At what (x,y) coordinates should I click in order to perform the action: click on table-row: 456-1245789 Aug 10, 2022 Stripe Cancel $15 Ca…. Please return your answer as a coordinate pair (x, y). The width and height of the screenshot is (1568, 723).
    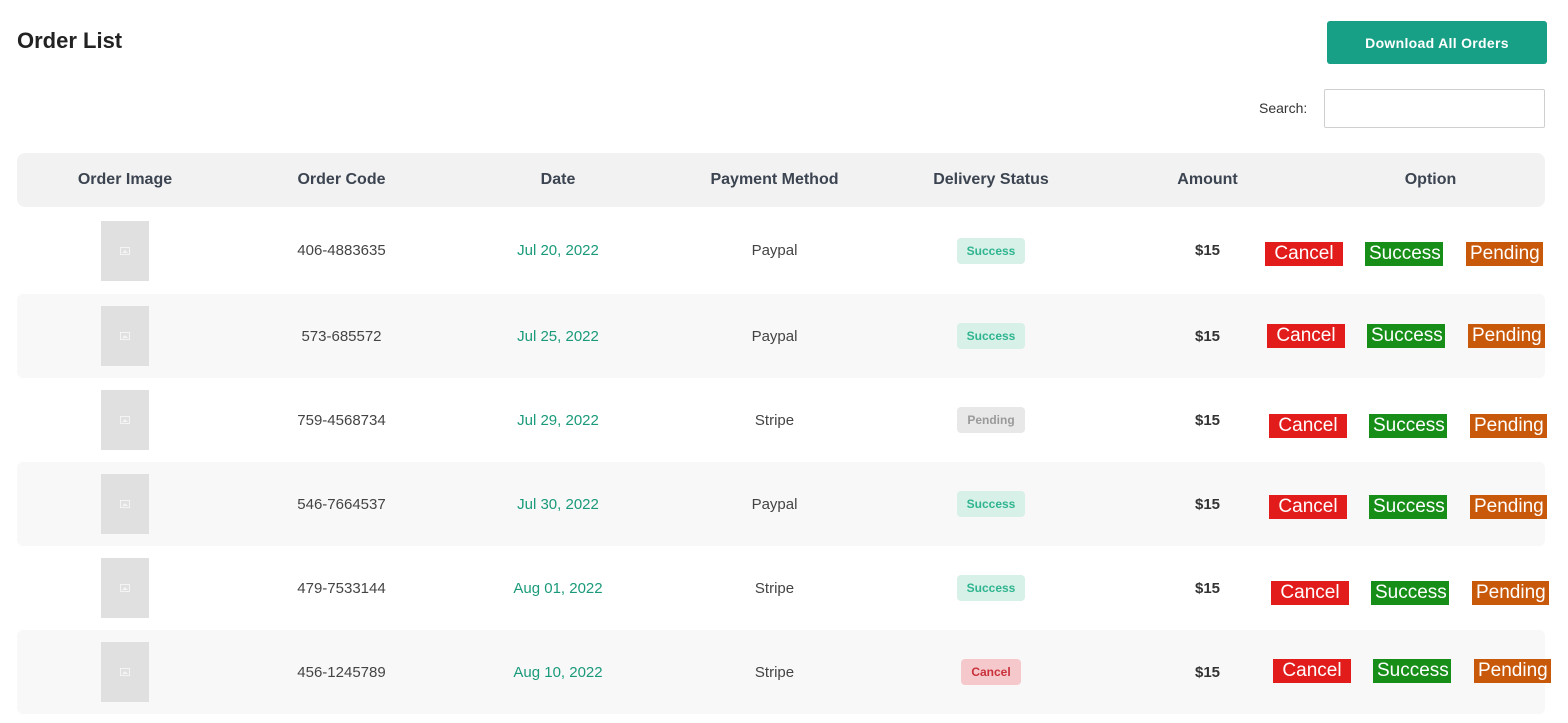
    Looking at the image, I should click on (784, 672).